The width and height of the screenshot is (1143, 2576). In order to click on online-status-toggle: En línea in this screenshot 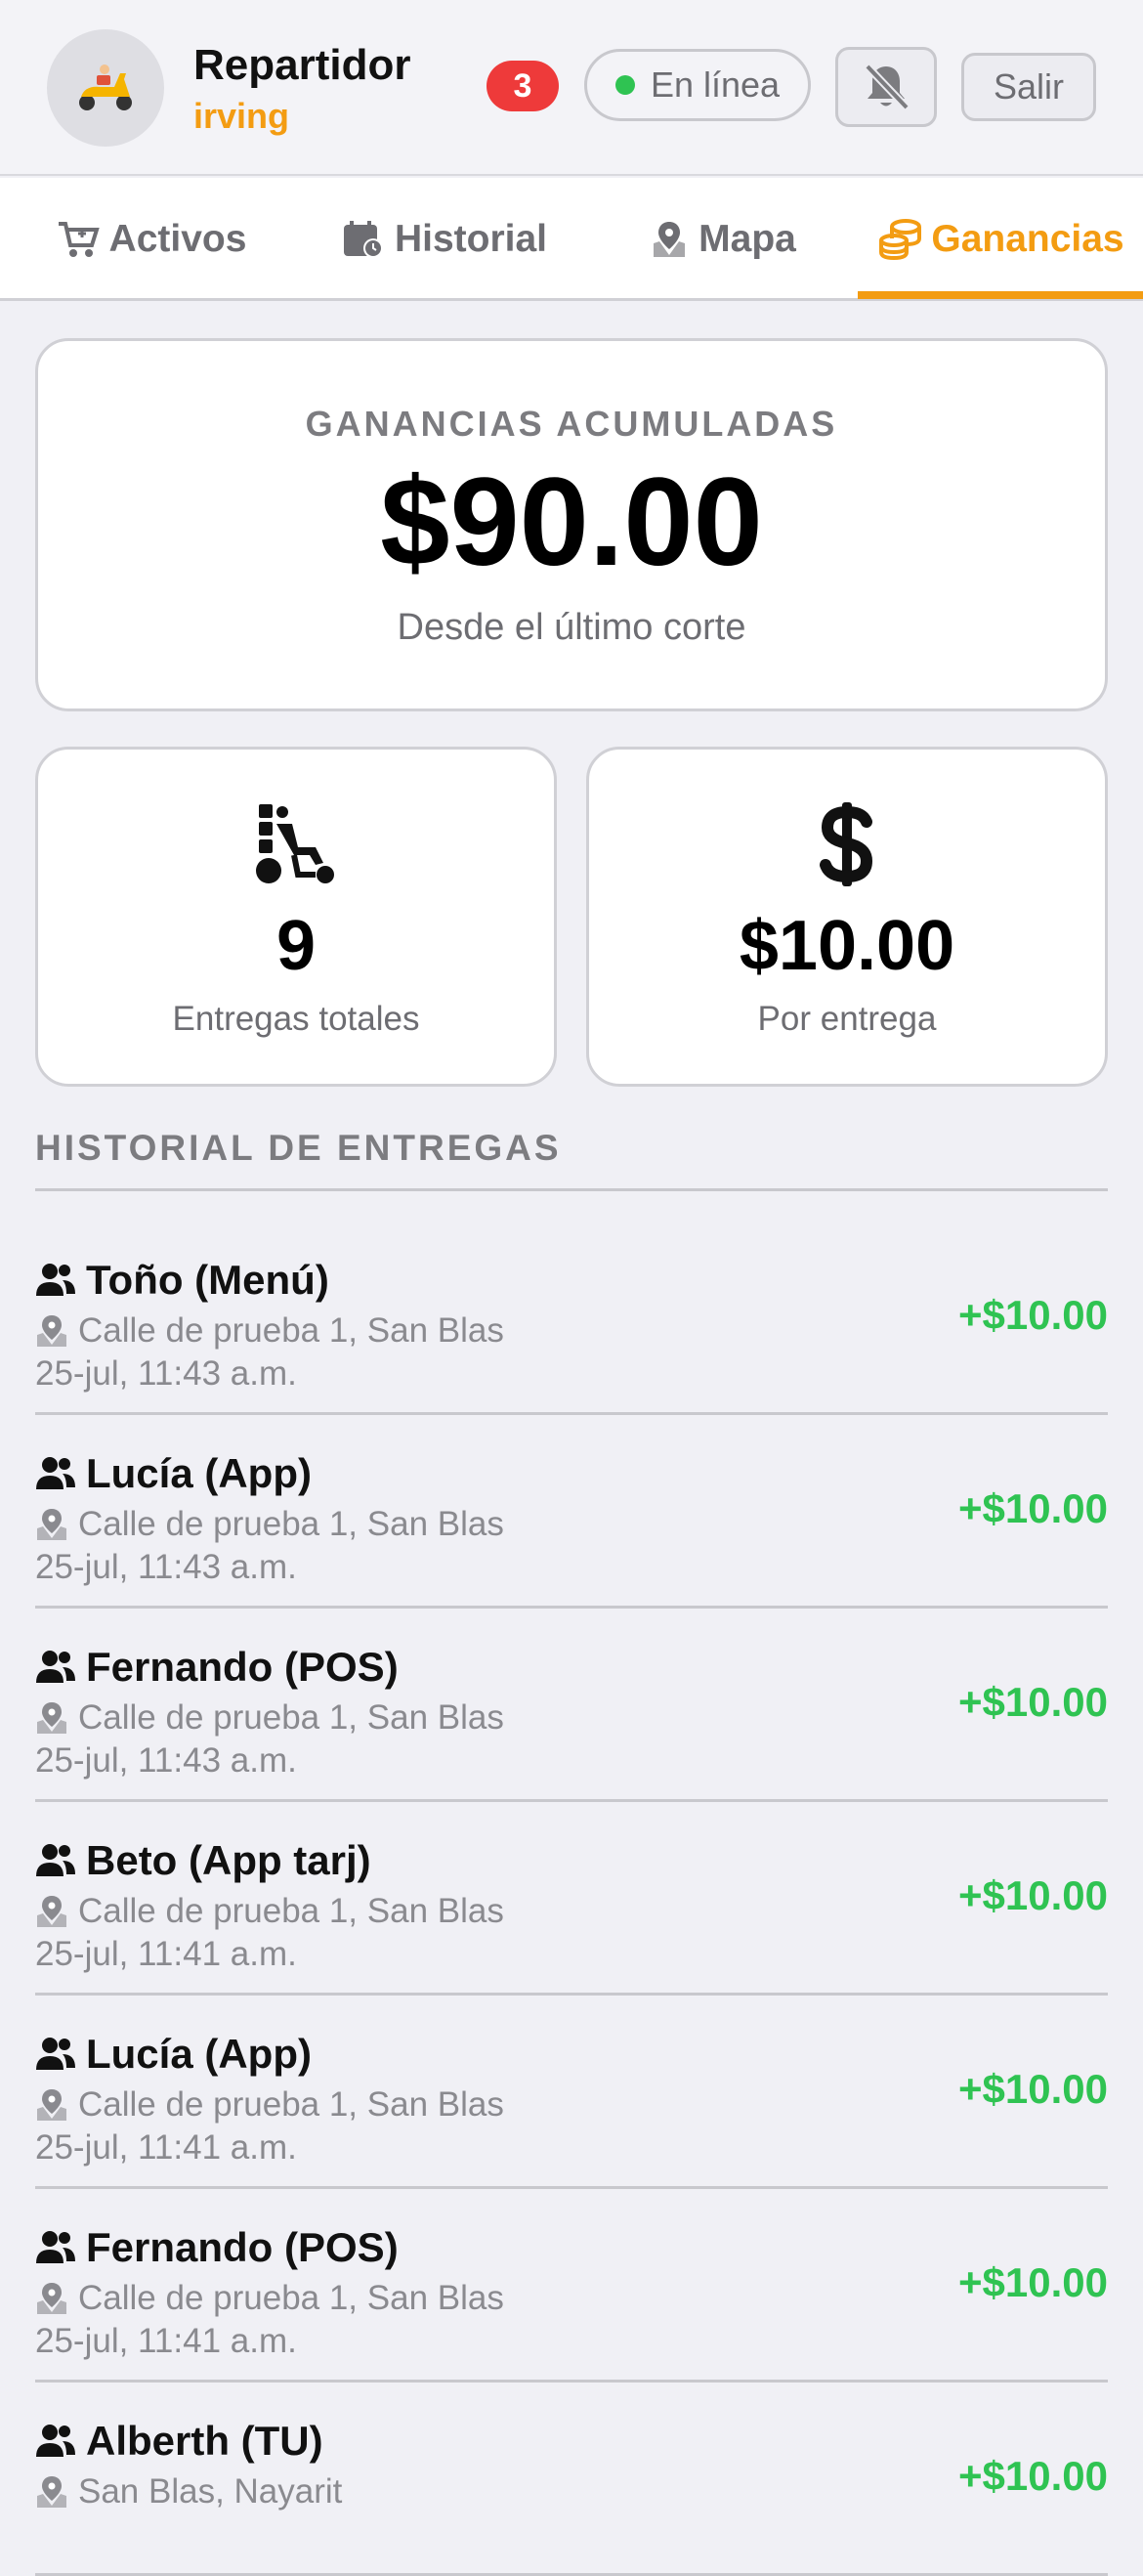, I will do `click(697, 85)`.